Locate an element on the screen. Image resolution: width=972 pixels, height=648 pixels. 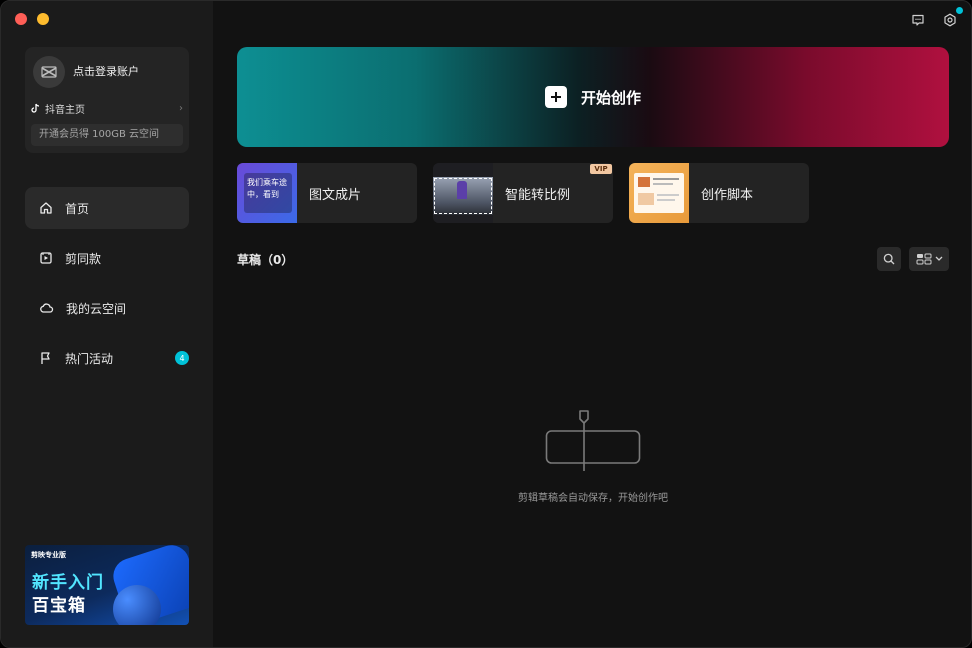
account-card: 点击登录账户 抖音主页 › 开通会员得 100GB 云空间 is located at coordinates (107, 100).